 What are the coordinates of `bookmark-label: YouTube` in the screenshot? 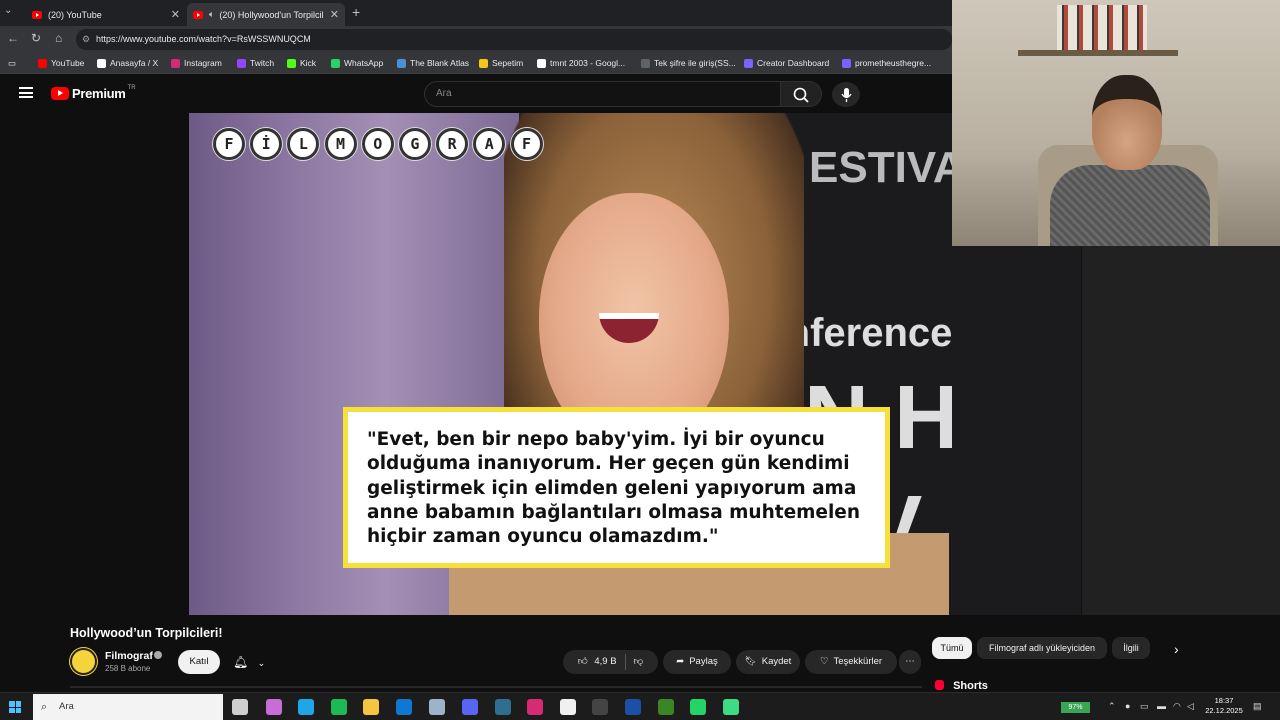 It's located at (68, 63).